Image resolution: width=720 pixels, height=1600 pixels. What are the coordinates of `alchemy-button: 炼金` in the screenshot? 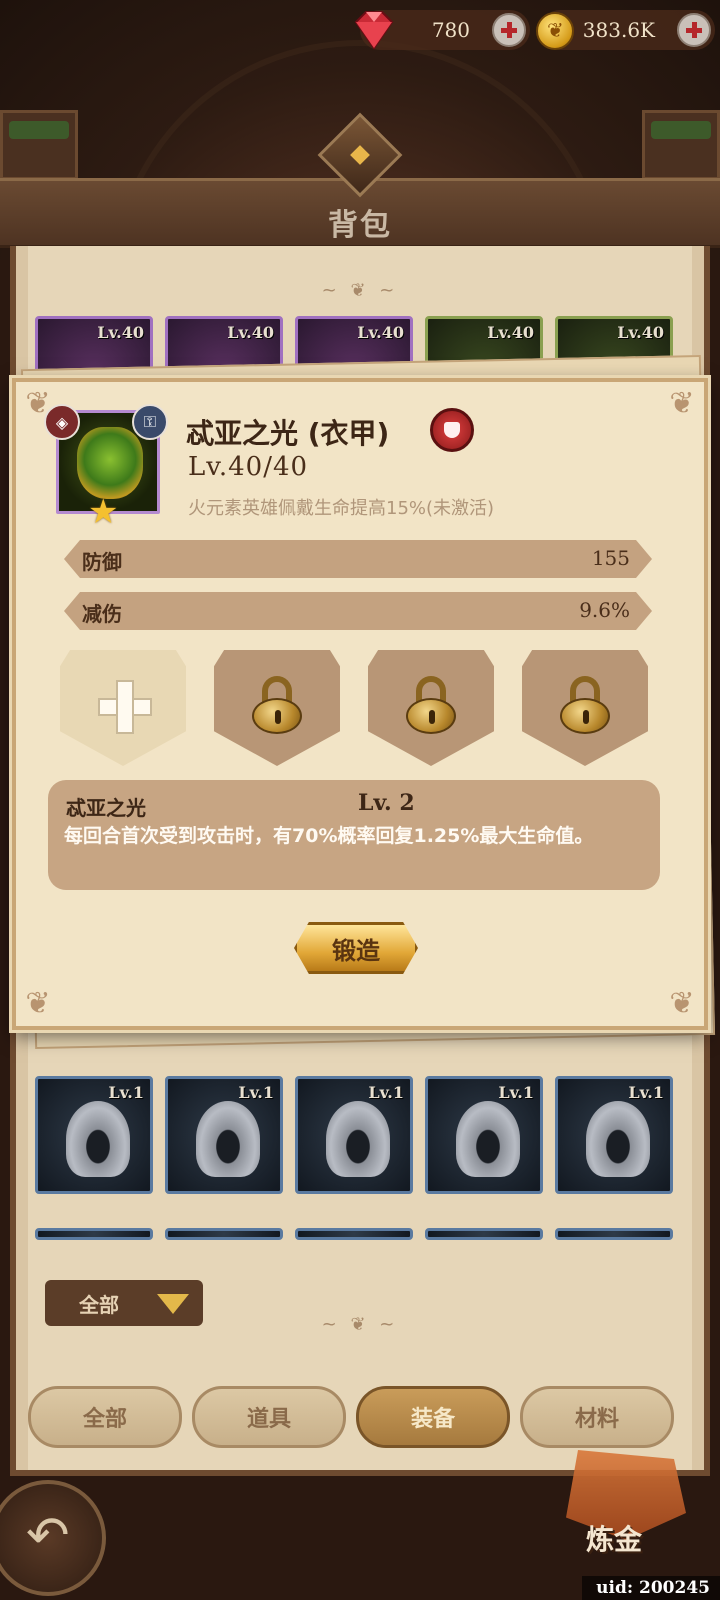 It's located at (631, 1505).